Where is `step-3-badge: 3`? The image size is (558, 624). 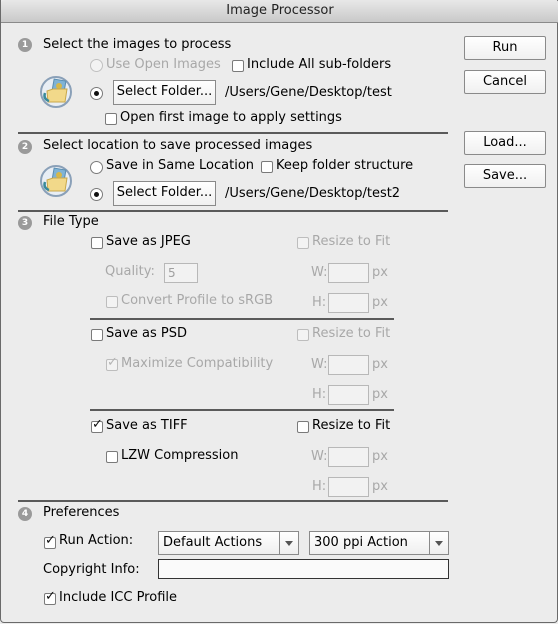
step-3-badge: 3 is located at coordinates (25, 223).